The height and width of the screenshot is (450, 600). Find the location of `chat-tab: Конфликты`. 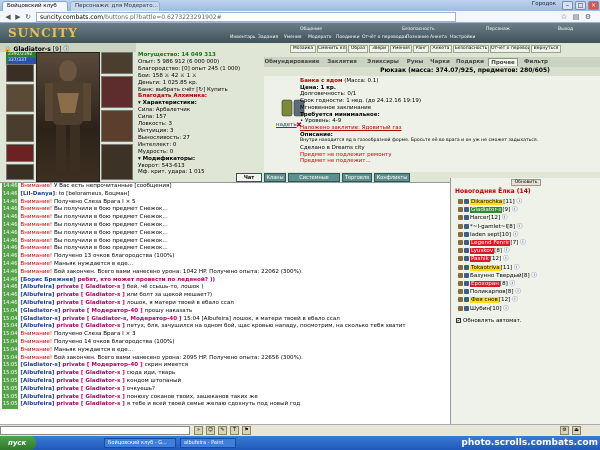

chat-tab: Конфликты is located at coordinates (392, 177).